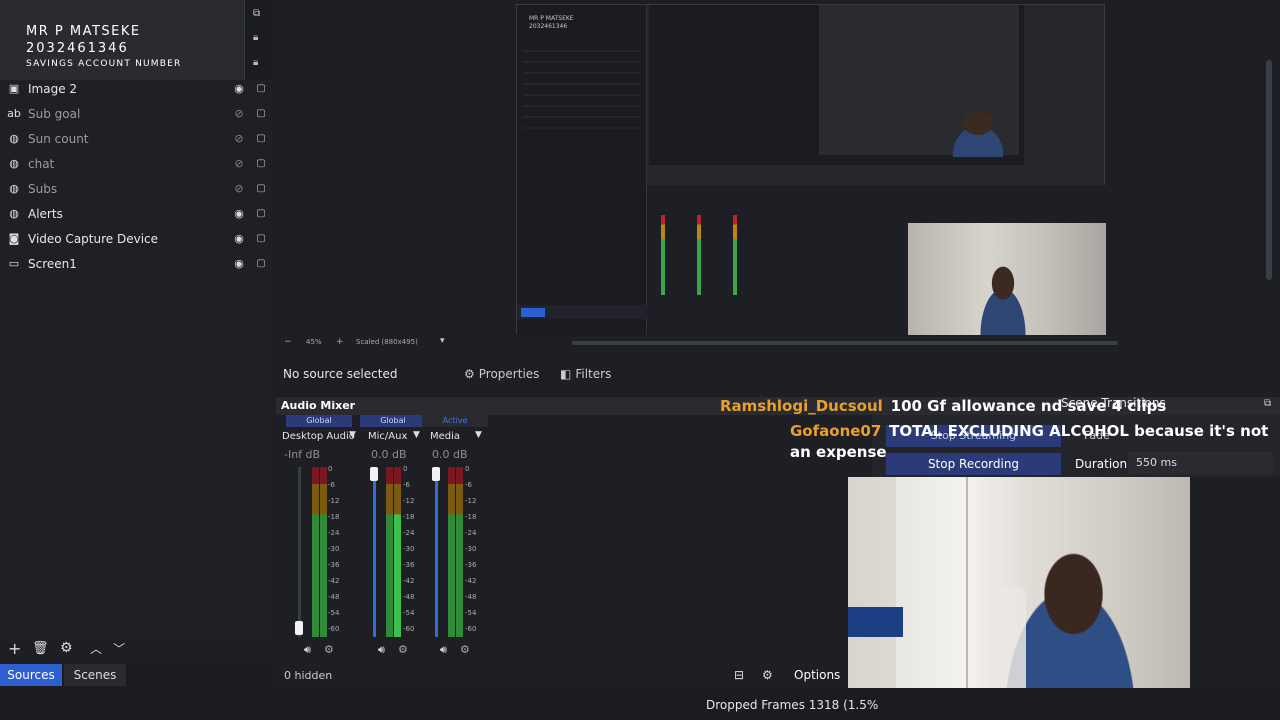 This screenshot has width=1280, height=720. What do you see at coordinates (136, 650) in the screenshot?
I see `source-toolbar: + 🗑︎ ⚙ ︿ ﹀` at bounding box center [136, 650].